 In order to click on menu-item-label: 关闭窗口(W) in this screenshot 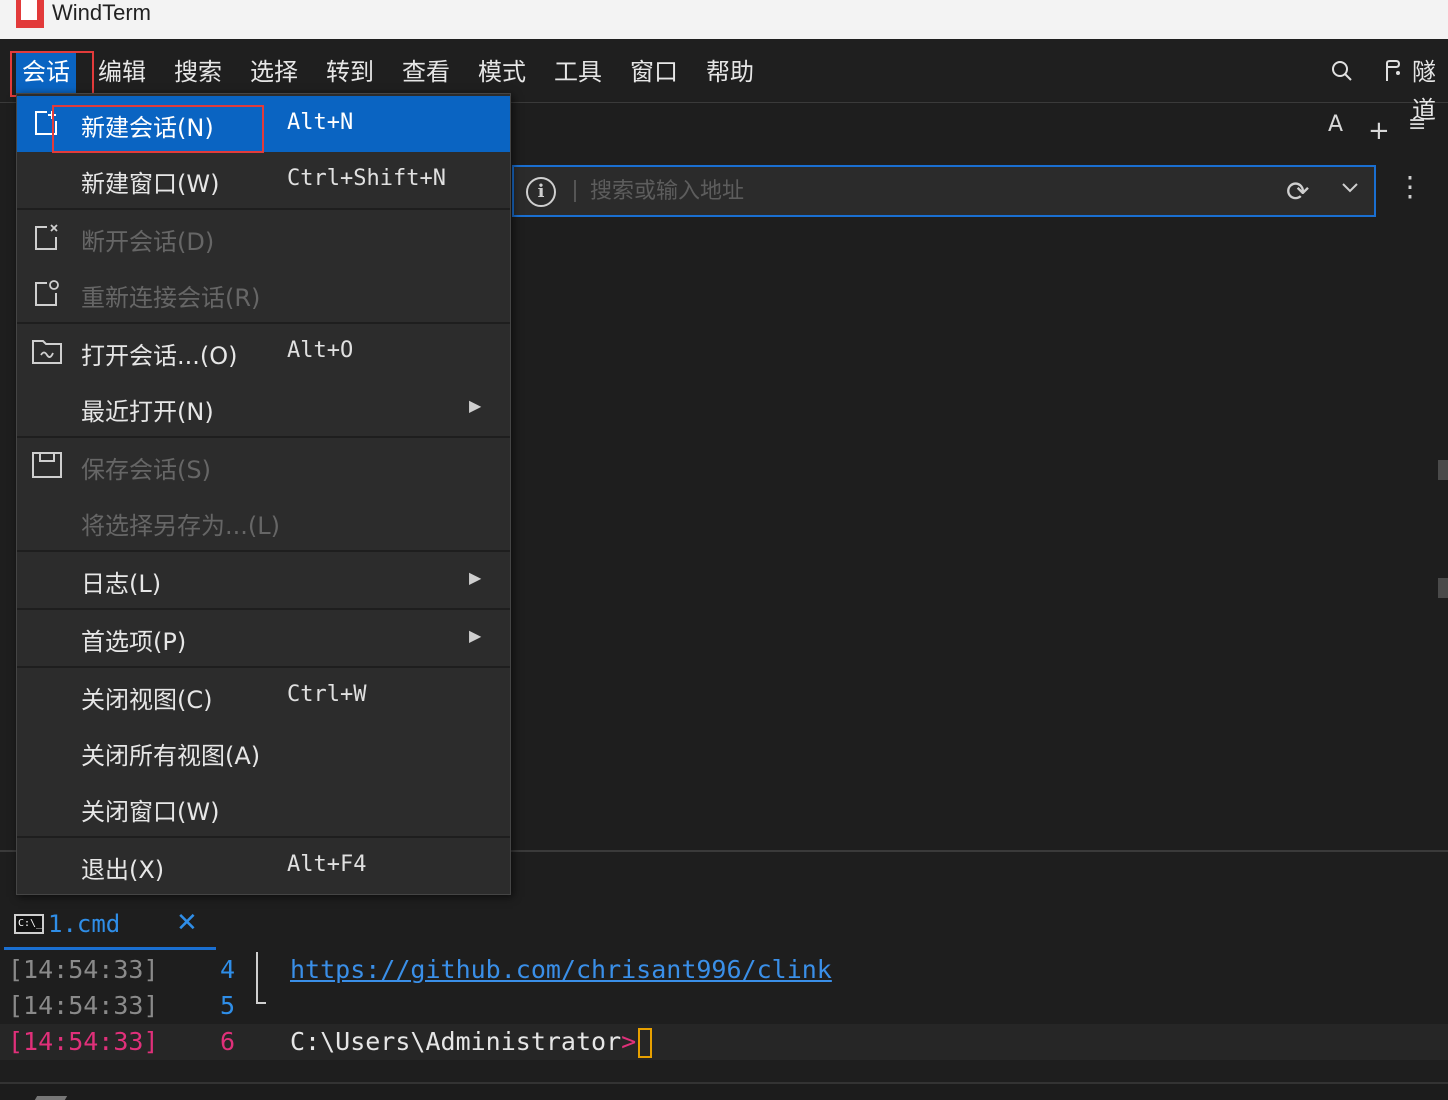, I will do `click(150, 812)`.